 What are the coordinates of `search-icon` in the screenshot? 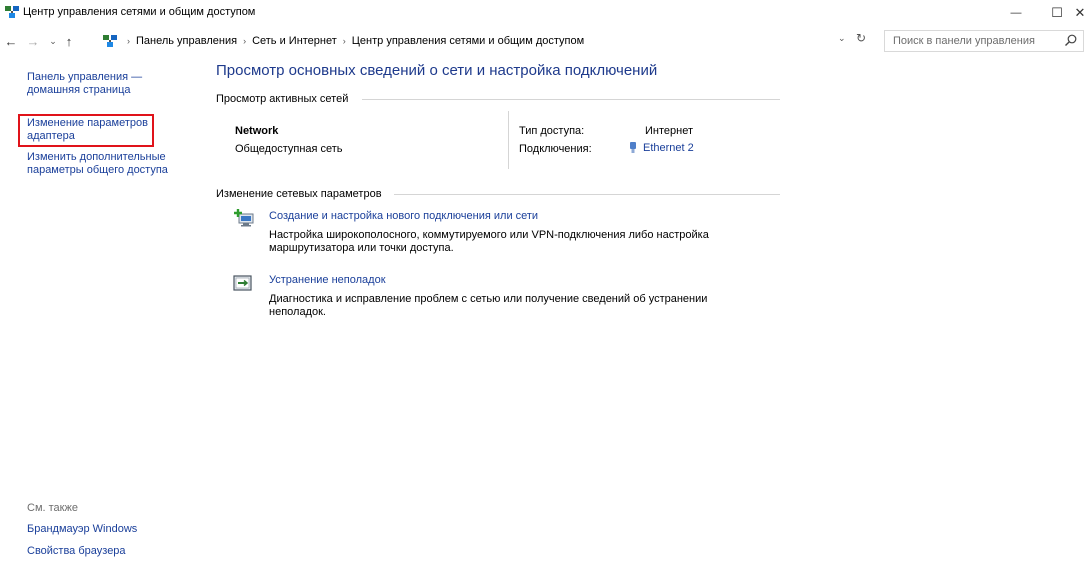 It's located at (1070, 40).